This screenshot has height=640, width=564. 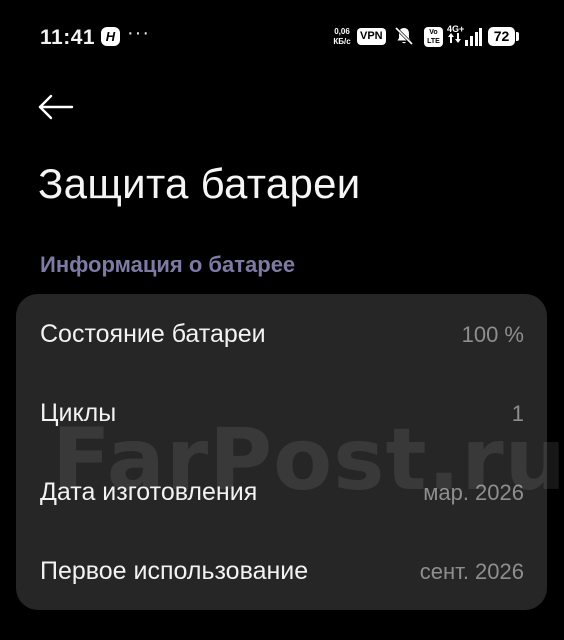 I want to click on more-notifications-icon: ···, so click(x=138, y=33).